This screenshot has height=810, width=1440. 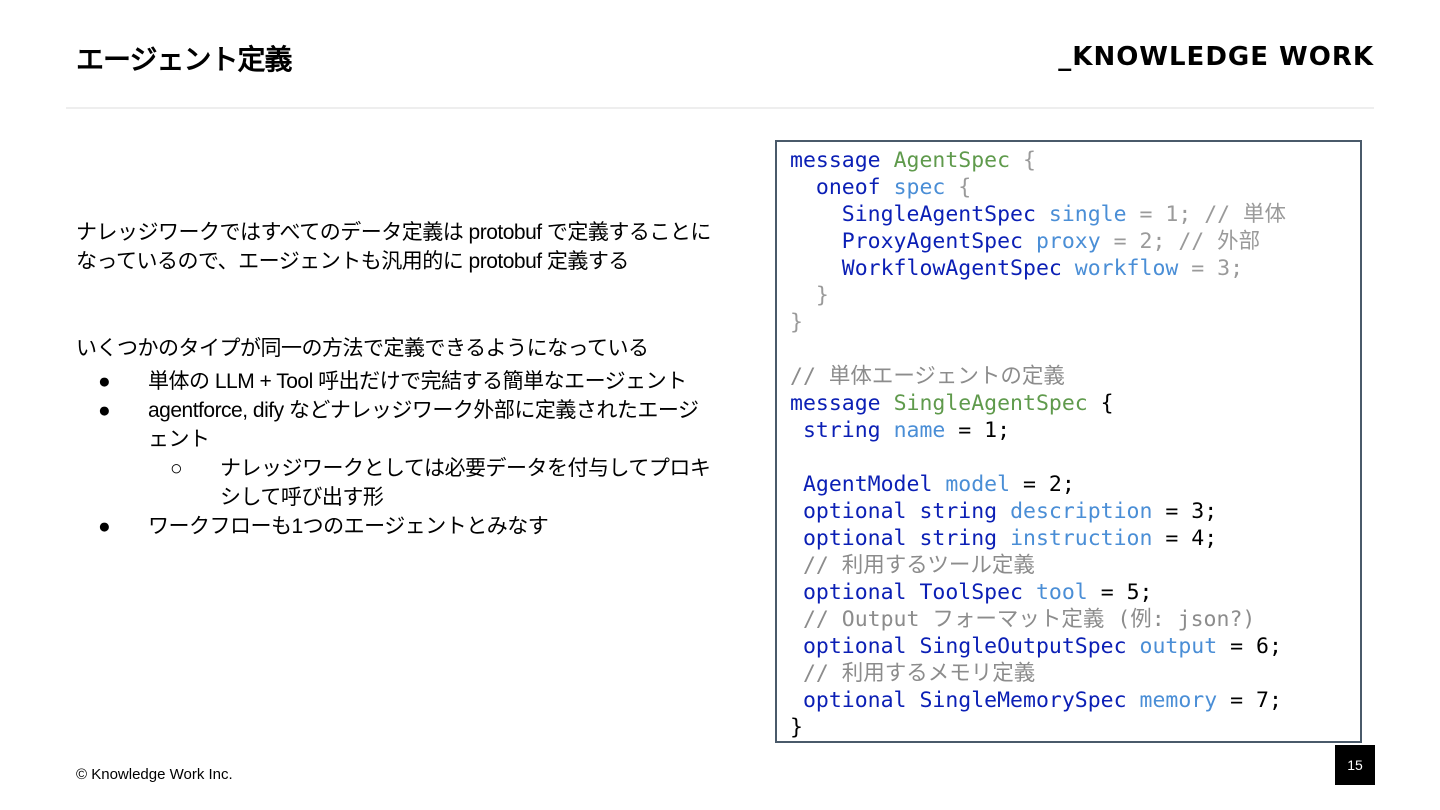 What do you see at coordinates (868, 484) in the screenshot?
I see `code-token: AgentModel` at bounding box center [868, 484].